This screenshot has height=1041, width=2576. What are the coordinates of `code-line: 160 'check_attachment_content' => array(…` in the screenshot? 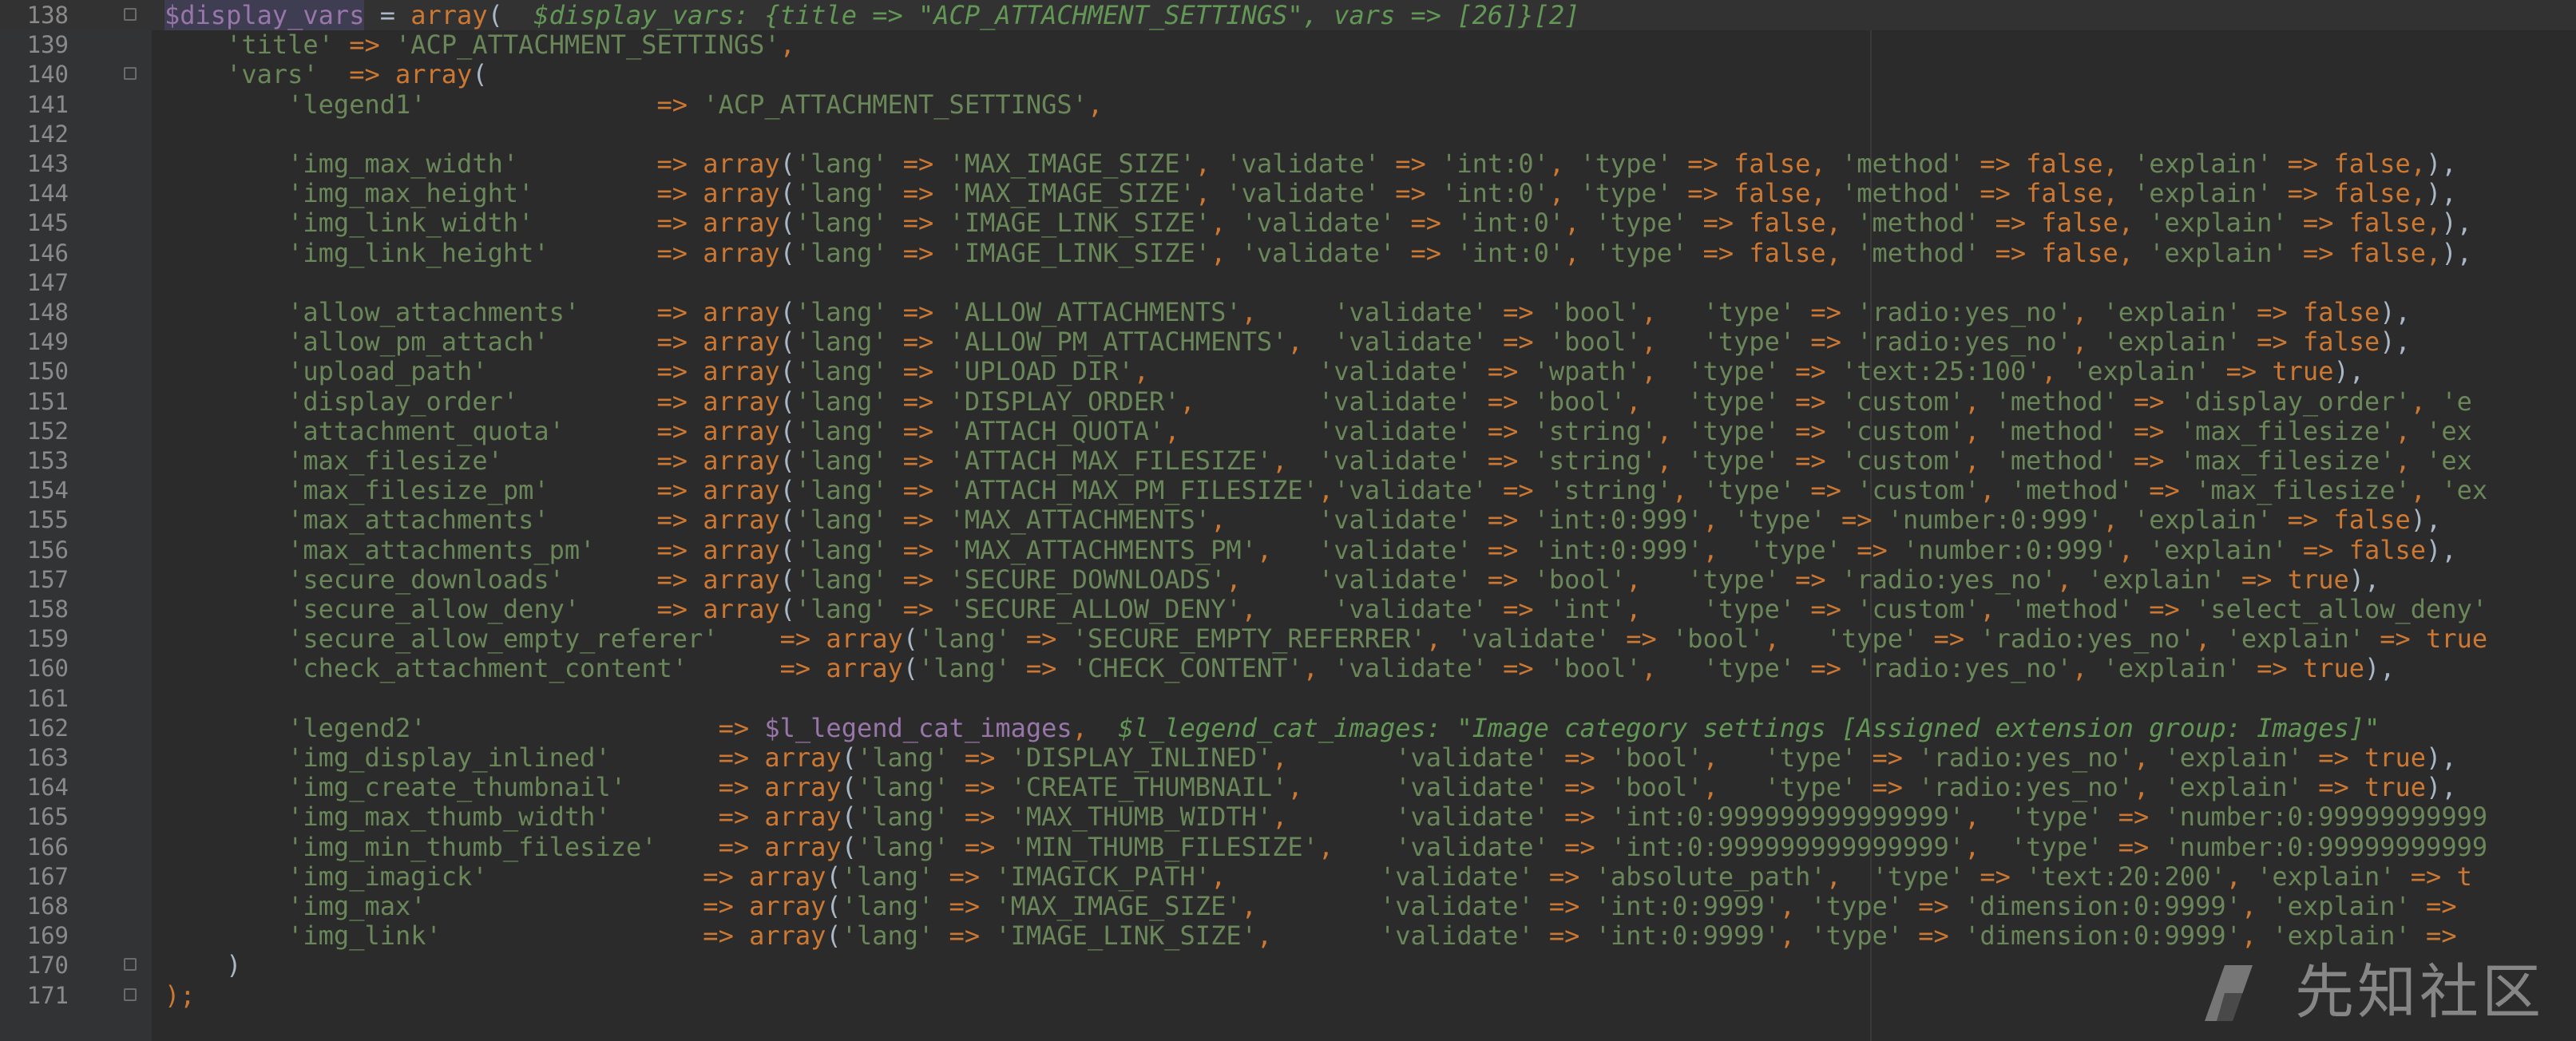 It's located at (1288, 668).